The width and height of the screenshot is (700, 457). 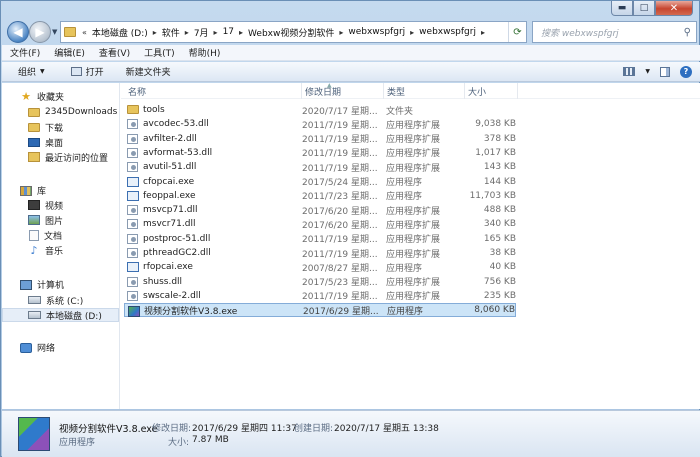 What do you see at coordinates (31, 71) in the screenshot?
I see `organize-button: 组织 ▼` at bounding box center [31, 71].